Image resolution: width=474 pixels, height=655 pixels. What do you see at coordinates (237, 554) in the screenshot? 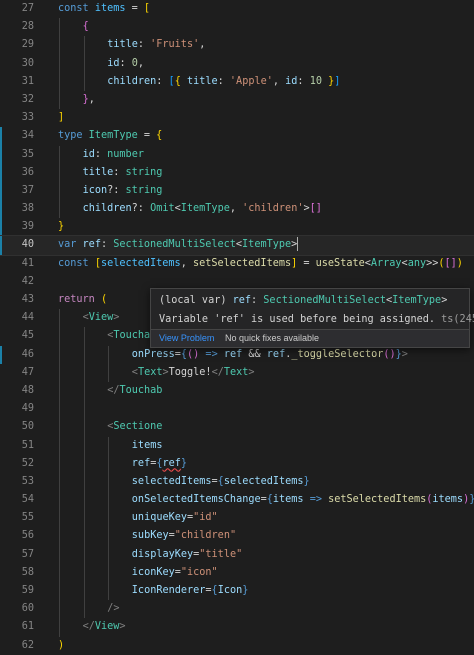
I see `code-line: 57 displayKey="title"` at bounding box center [237, 554].